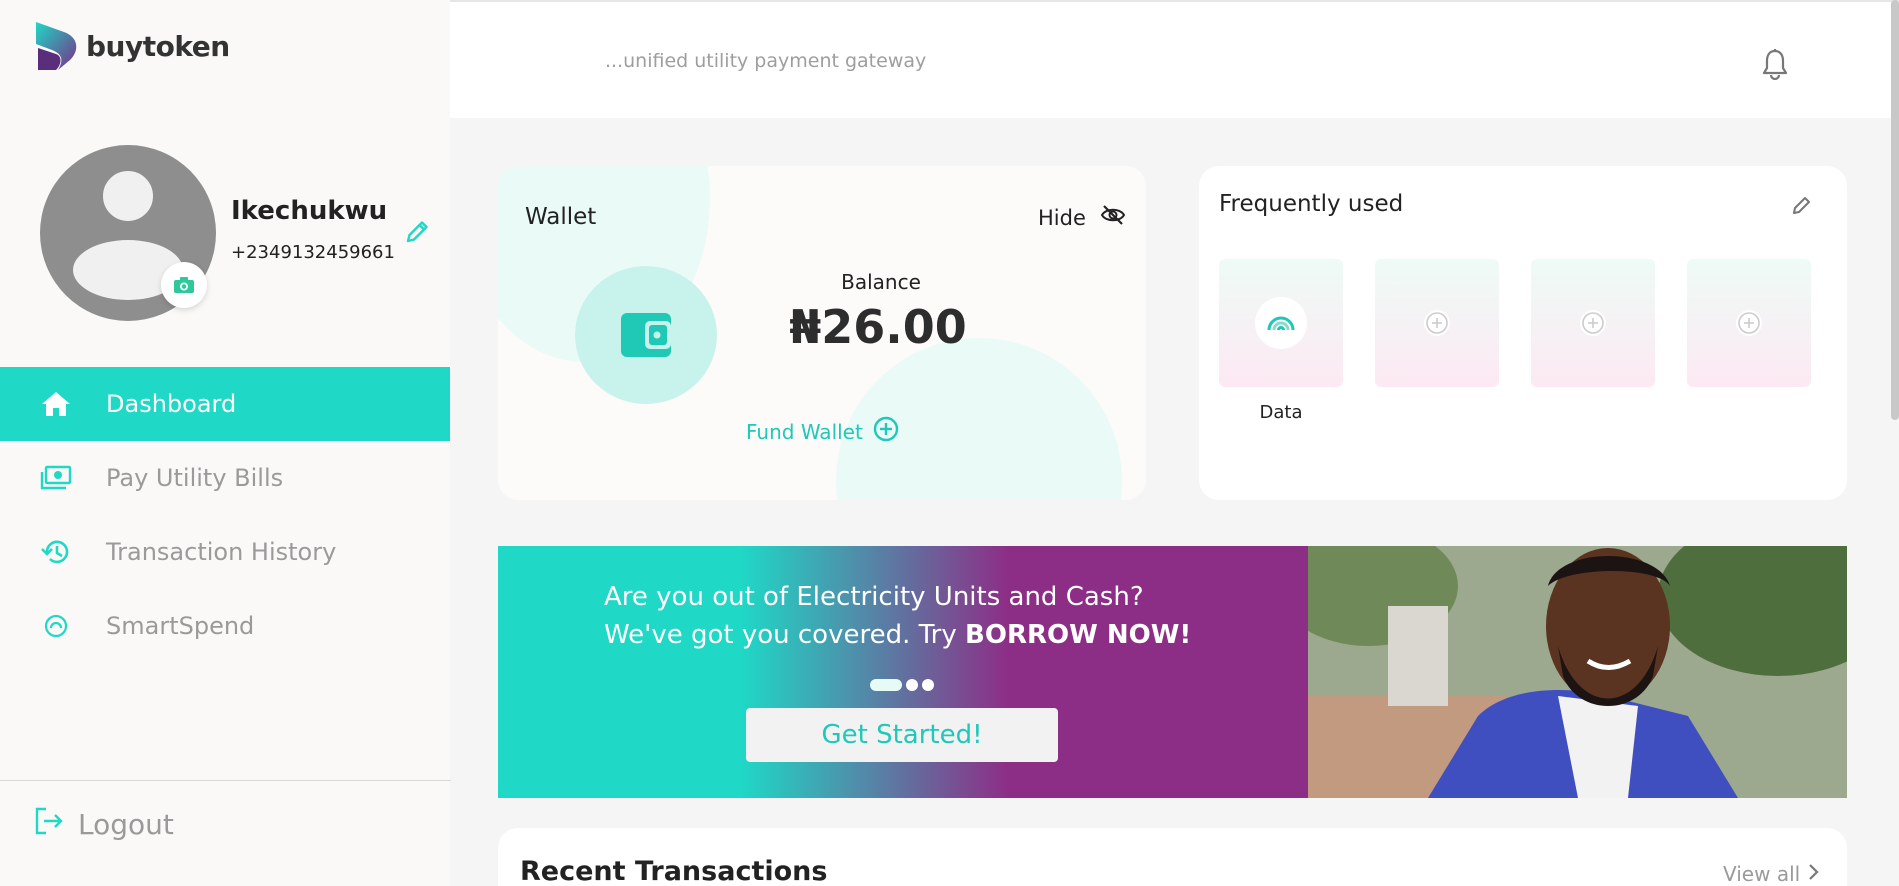 The image size is (1899, 886). I want to click on sidebar-item-transaction-history: Transaction History, so click(225, 552).